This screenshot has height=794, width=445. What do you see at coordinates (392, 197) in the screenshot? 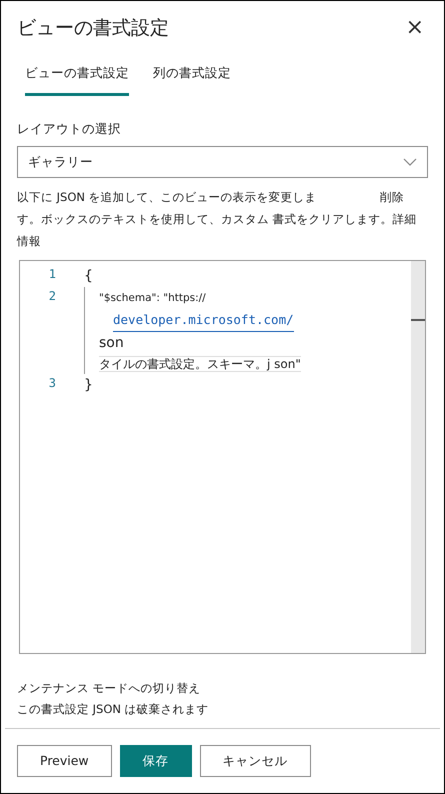
I see `delete-link: 削除` at bounding box center [392, 197].